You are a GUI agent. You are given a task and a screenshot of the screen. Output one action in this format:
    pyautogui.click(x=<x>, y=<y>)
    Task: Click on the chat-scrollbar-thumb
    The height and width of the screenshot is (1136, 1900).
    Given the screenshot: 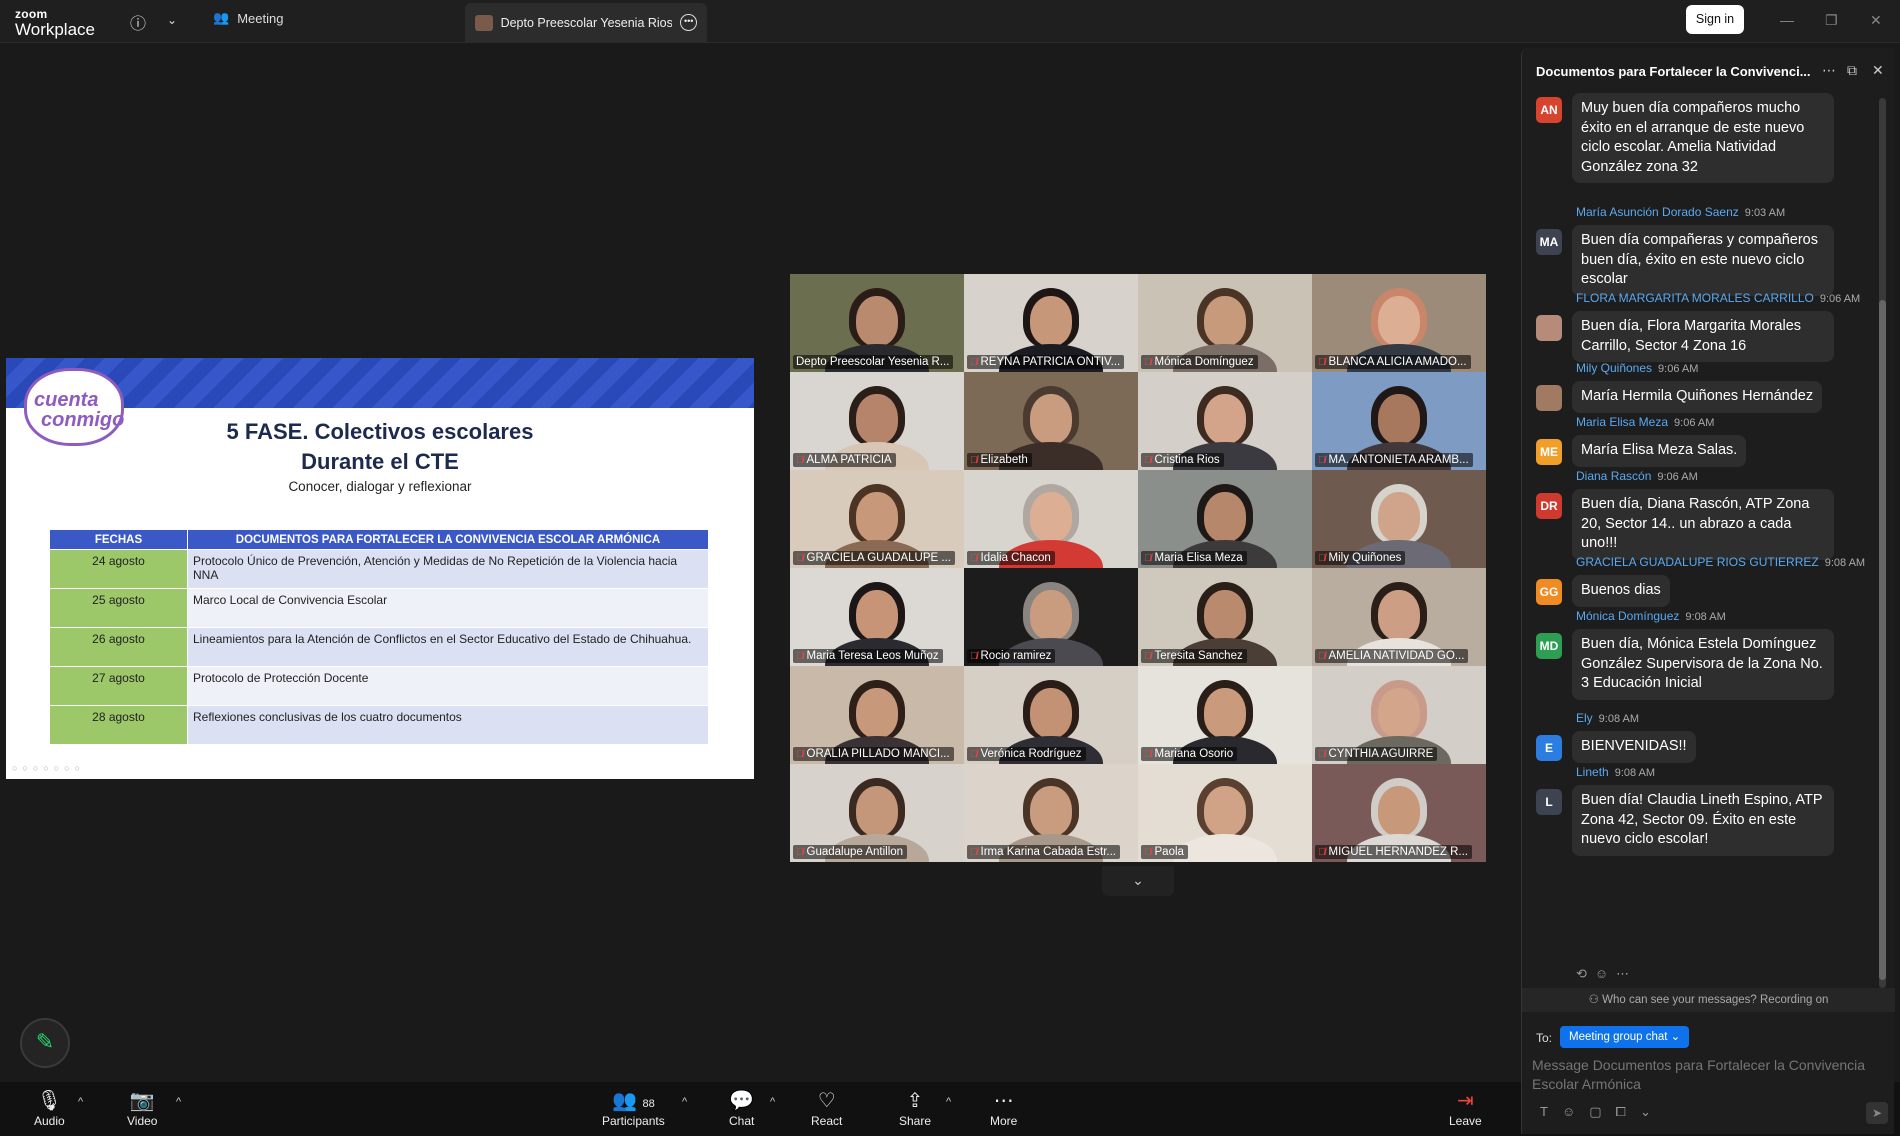 What is the action you would take?
    pyautogui.click(x=1882, y=640)
    